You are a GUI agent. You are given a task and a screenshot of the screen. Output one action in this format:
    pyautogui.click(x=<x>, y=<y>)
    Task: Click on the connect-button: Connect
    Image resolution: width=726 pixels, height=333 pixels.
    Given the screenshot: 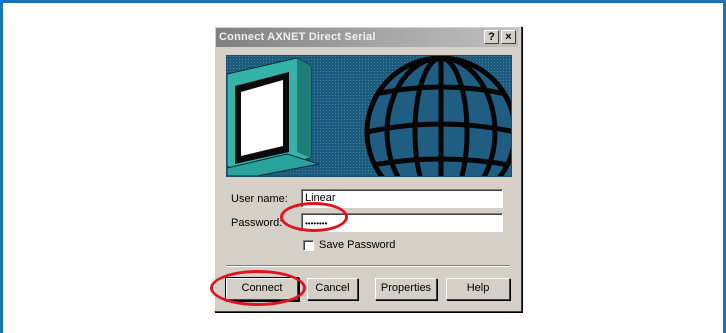 What is the action you would take?
    pyautogui.click(x=262, y=289)
    